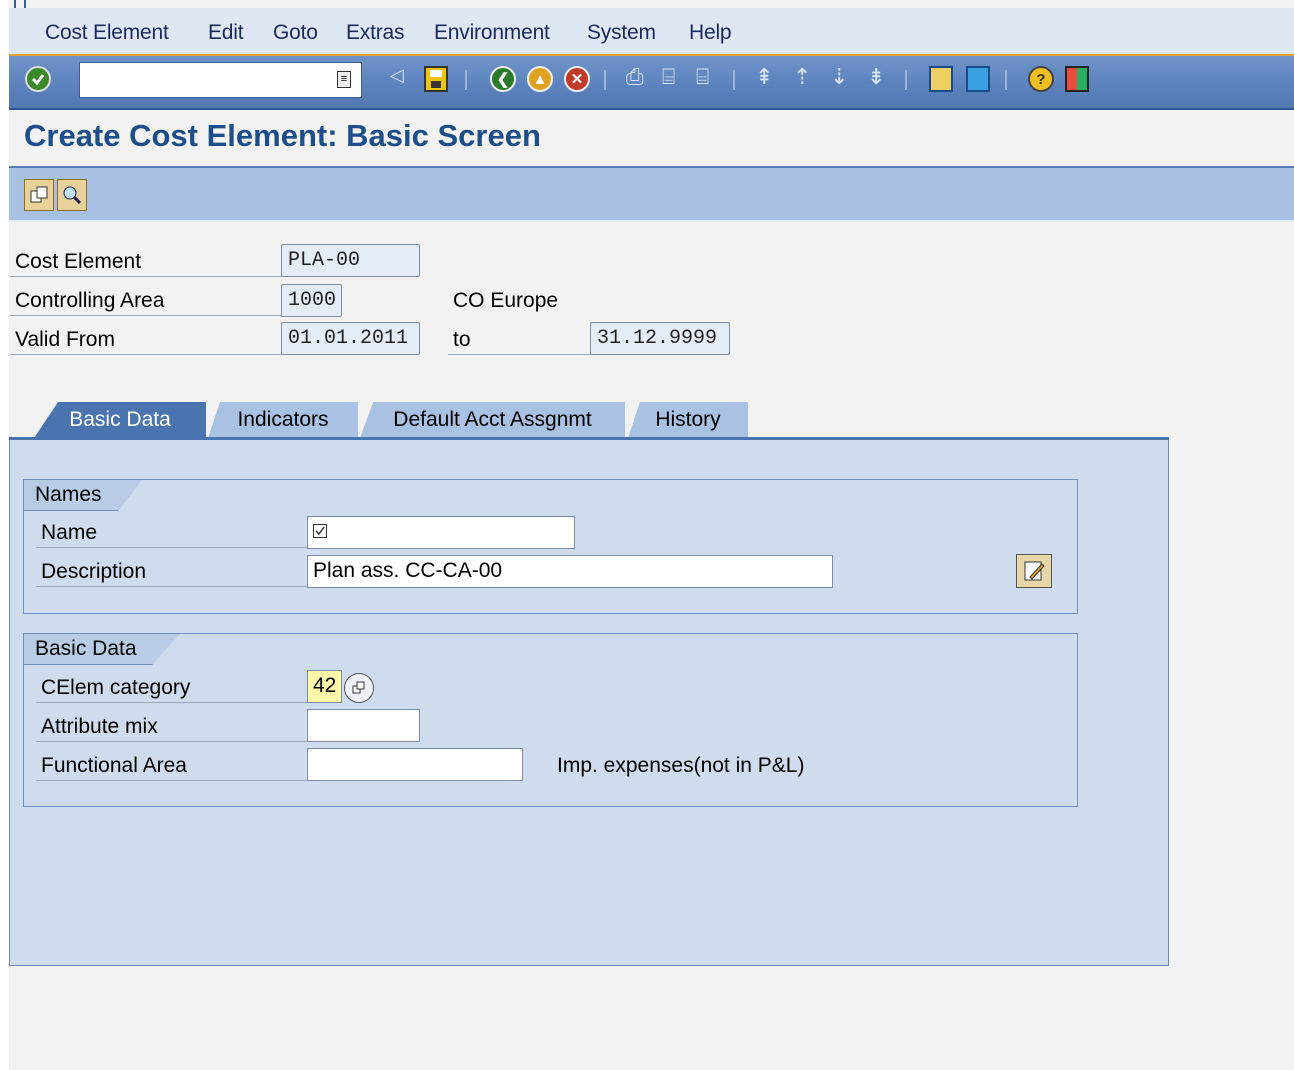 The width and height of the screenshot is (1294, 1070). Describe the element at coordinates (320, 531) in the screenshot. I see `required-entry-icon` at that location.